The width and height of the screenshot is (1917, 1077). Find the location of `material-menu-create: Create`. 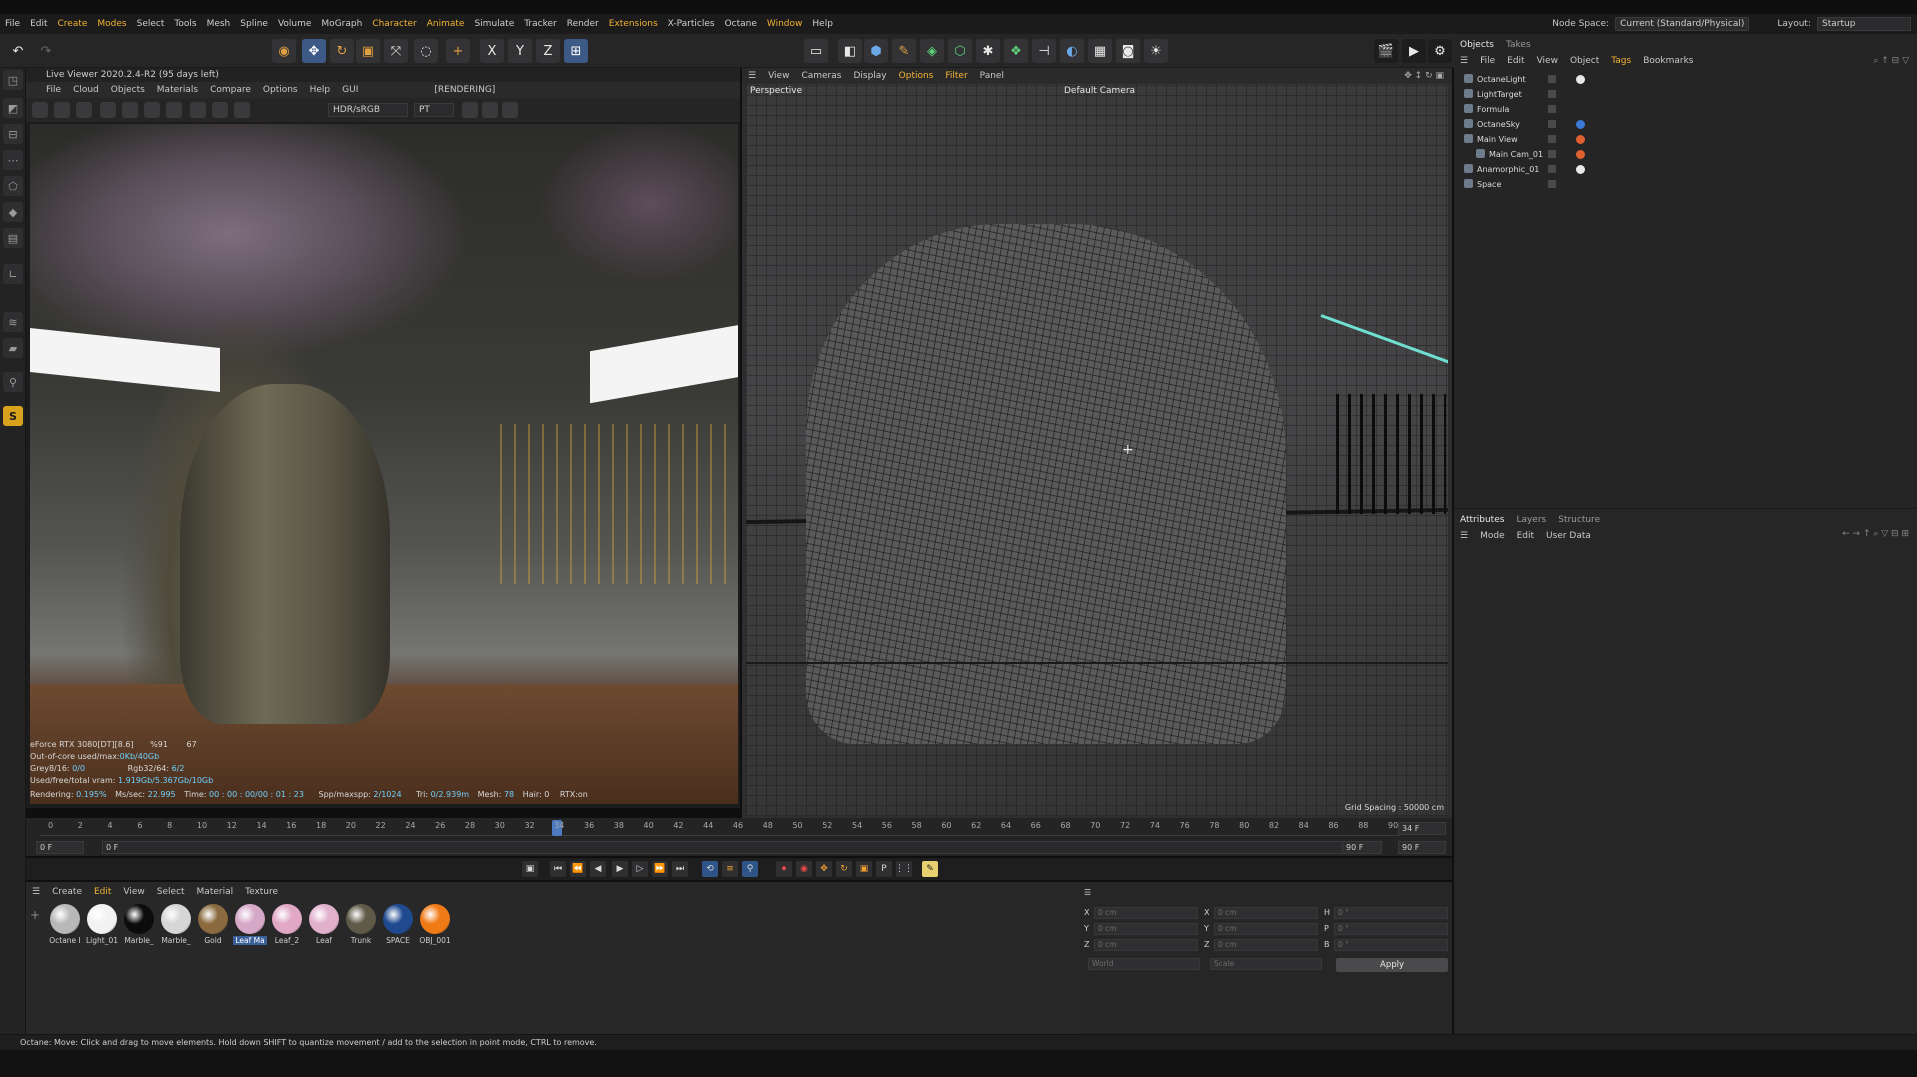

material-menu-create: Create is located at coordinates (67, 892).